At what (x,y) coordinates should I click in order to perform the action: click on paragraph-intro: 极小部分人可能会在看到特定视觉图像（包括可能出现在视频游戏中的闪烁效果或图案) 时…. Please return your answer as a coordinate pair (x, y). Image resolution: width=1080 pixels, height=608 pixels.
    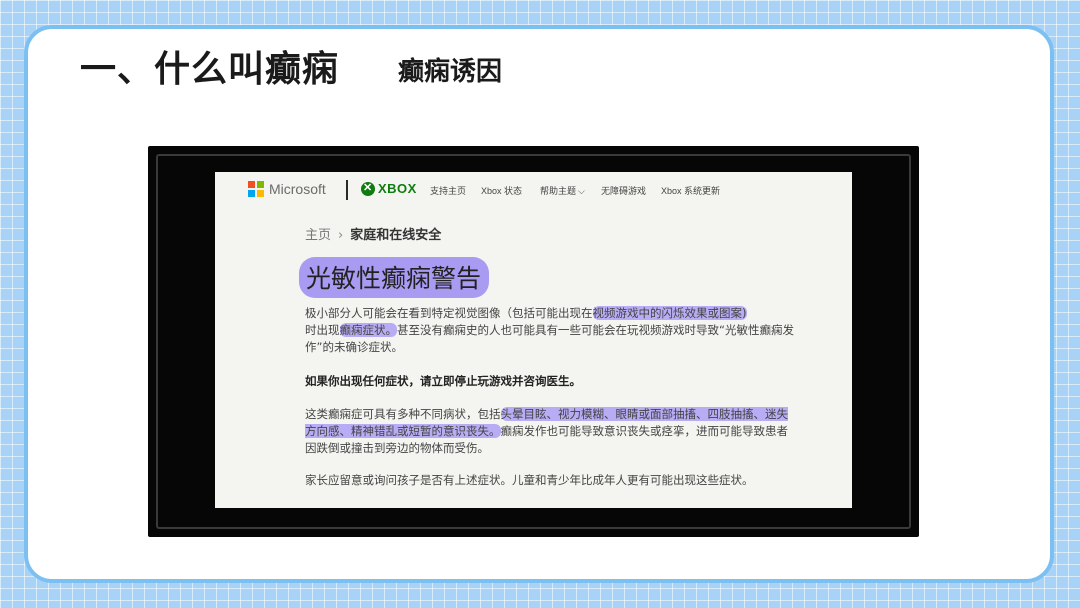
    Looking at the image, I should click on (550, 330).